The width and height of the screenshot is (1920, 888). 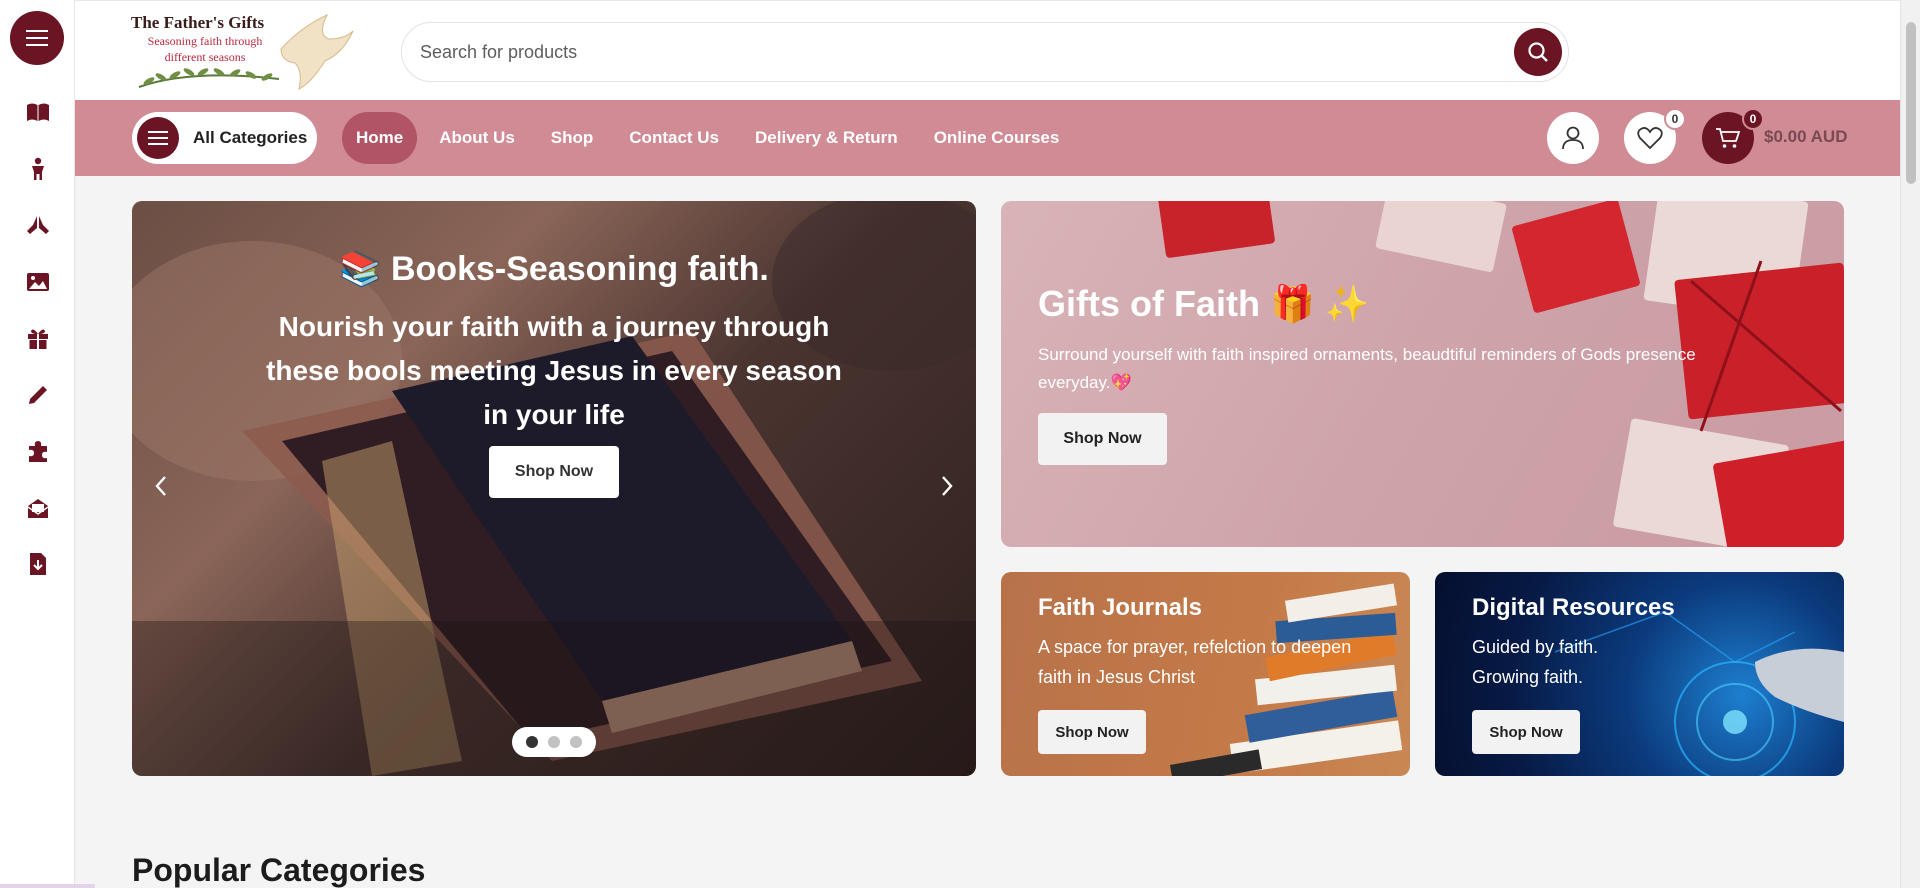 I want to click on hero-shop-now-button: Shop Now, so click(x=554, y=472).